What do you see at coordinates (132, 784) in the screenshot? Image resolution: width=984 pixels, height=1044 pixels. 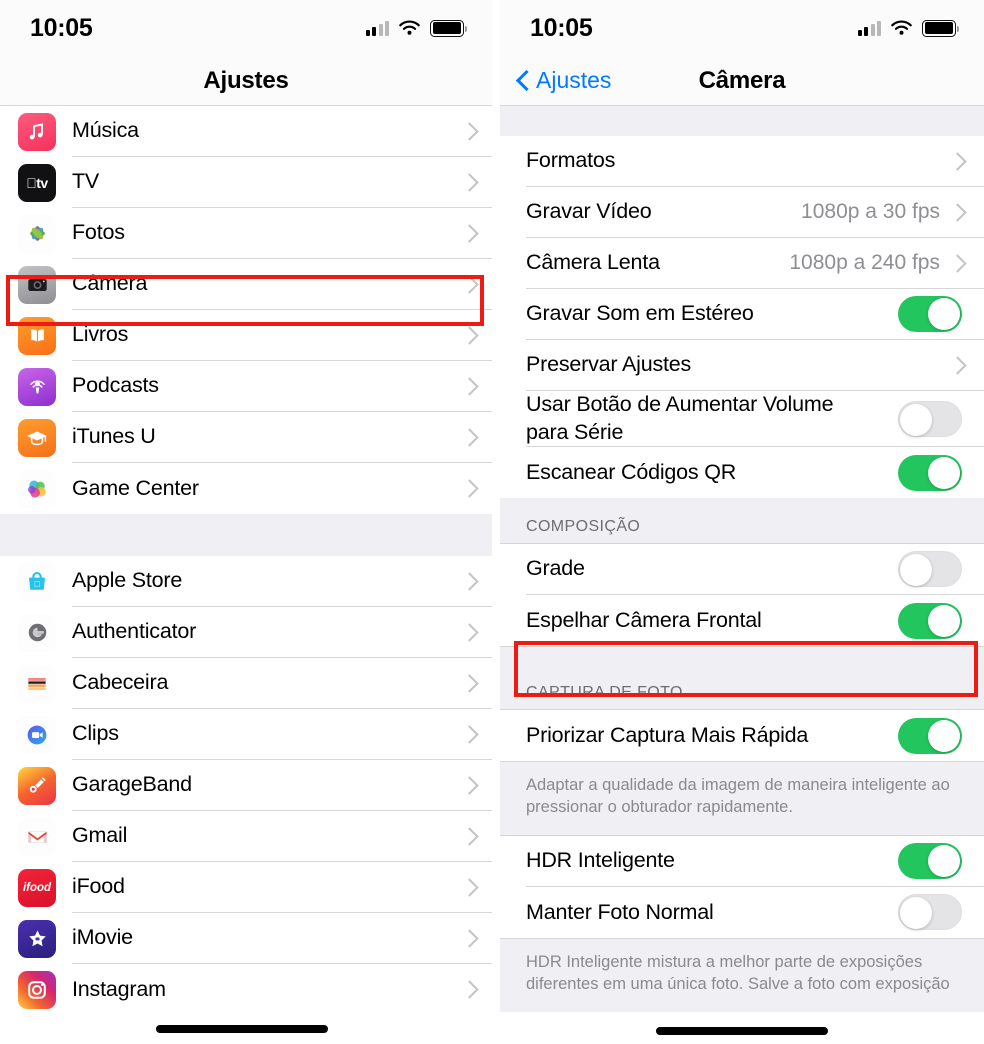 I see `row-label: GarageBand` at bounding box center [132, 784].